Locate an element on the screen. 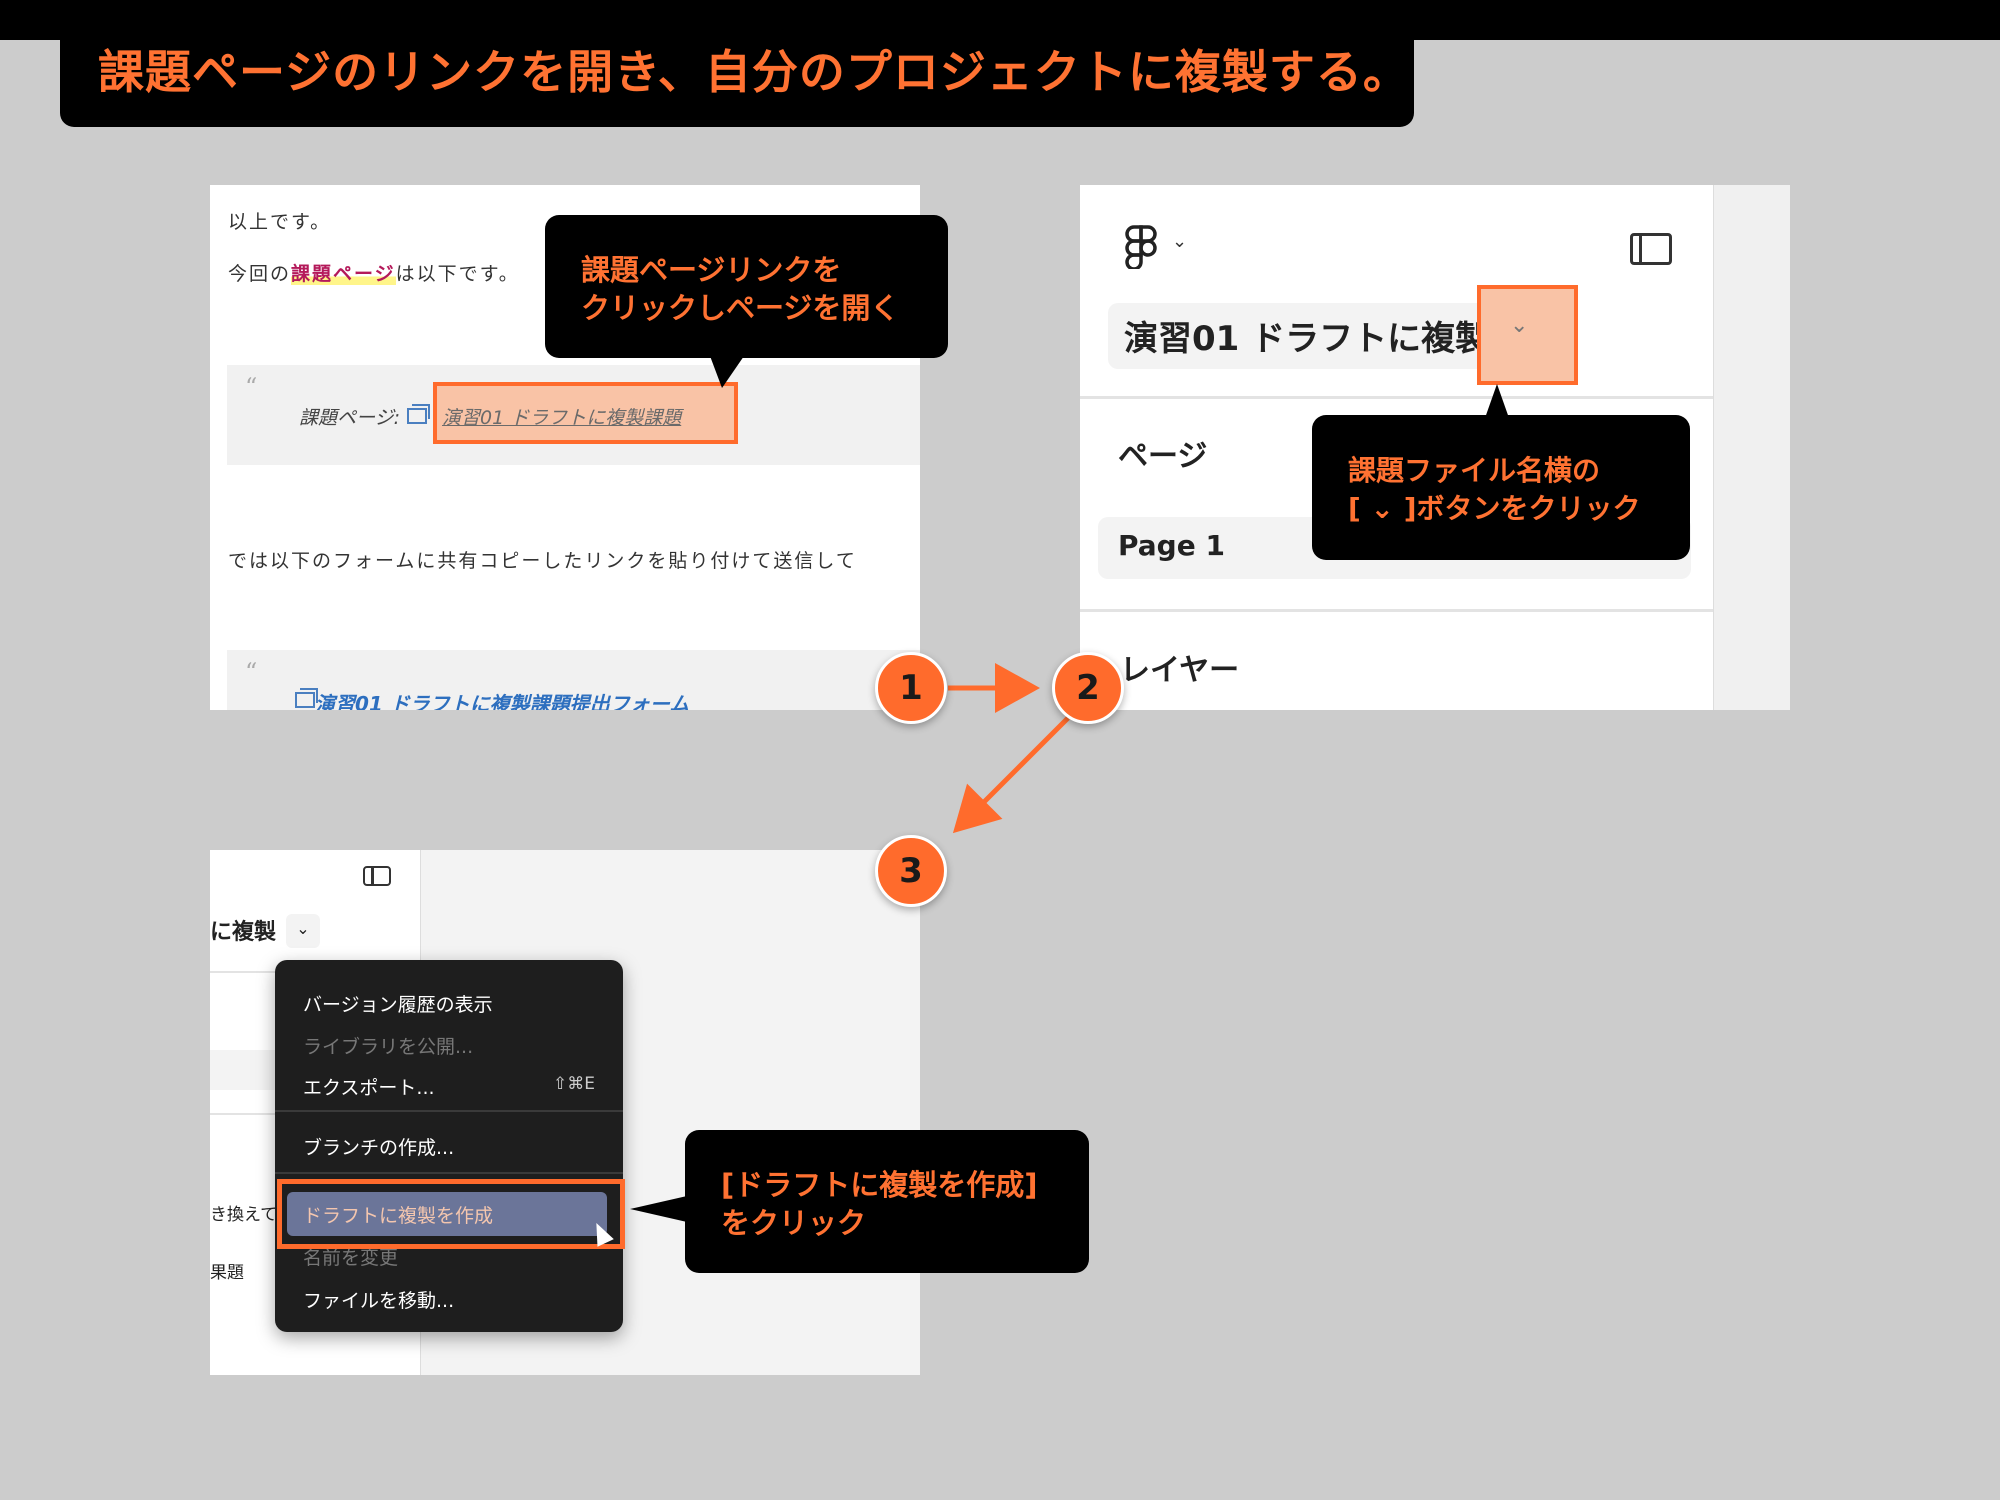  arrow-step2-to-step3 is located at coordinates (1011, 775).